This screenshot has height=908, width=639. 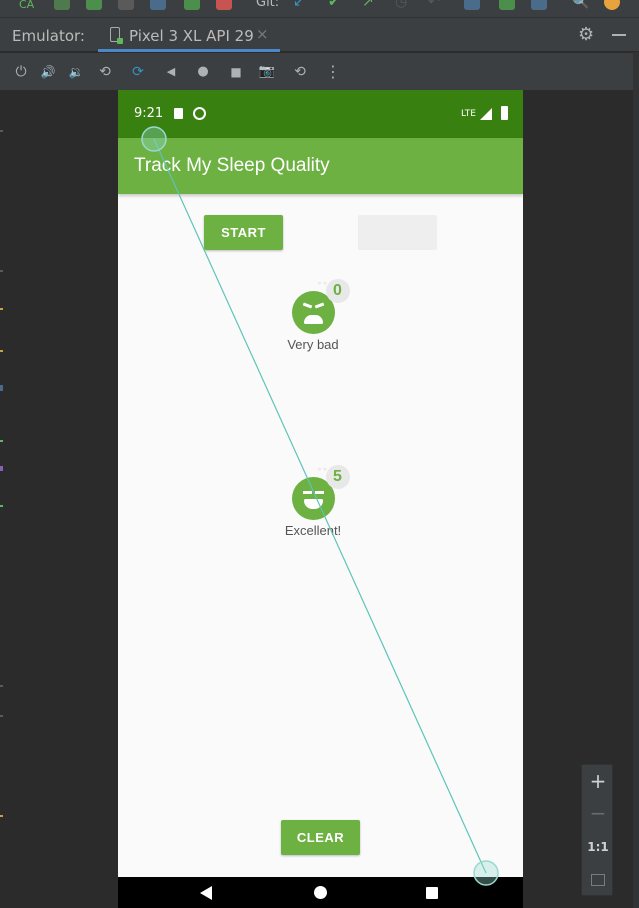 What do you see at coordinates (598, 813) in the screenshot?
I see `zoom-out-button: −` at bounding box center [598, 813].